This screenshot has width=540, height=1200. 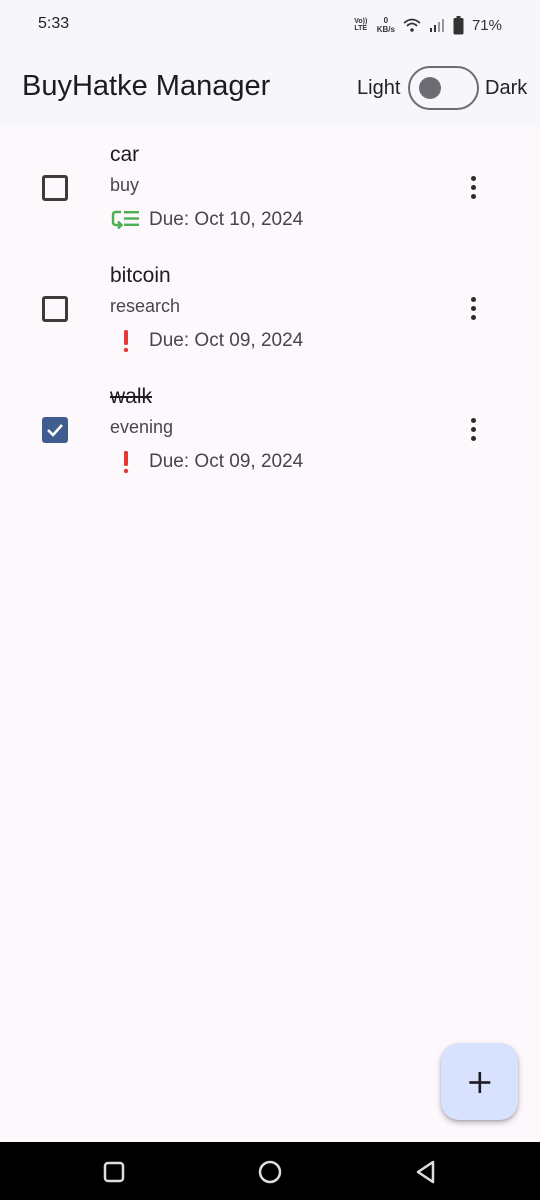 What do you see at coordinates (145, 306) in the screenshot?
I see `task-description: research` at bounding box center [145, 306].